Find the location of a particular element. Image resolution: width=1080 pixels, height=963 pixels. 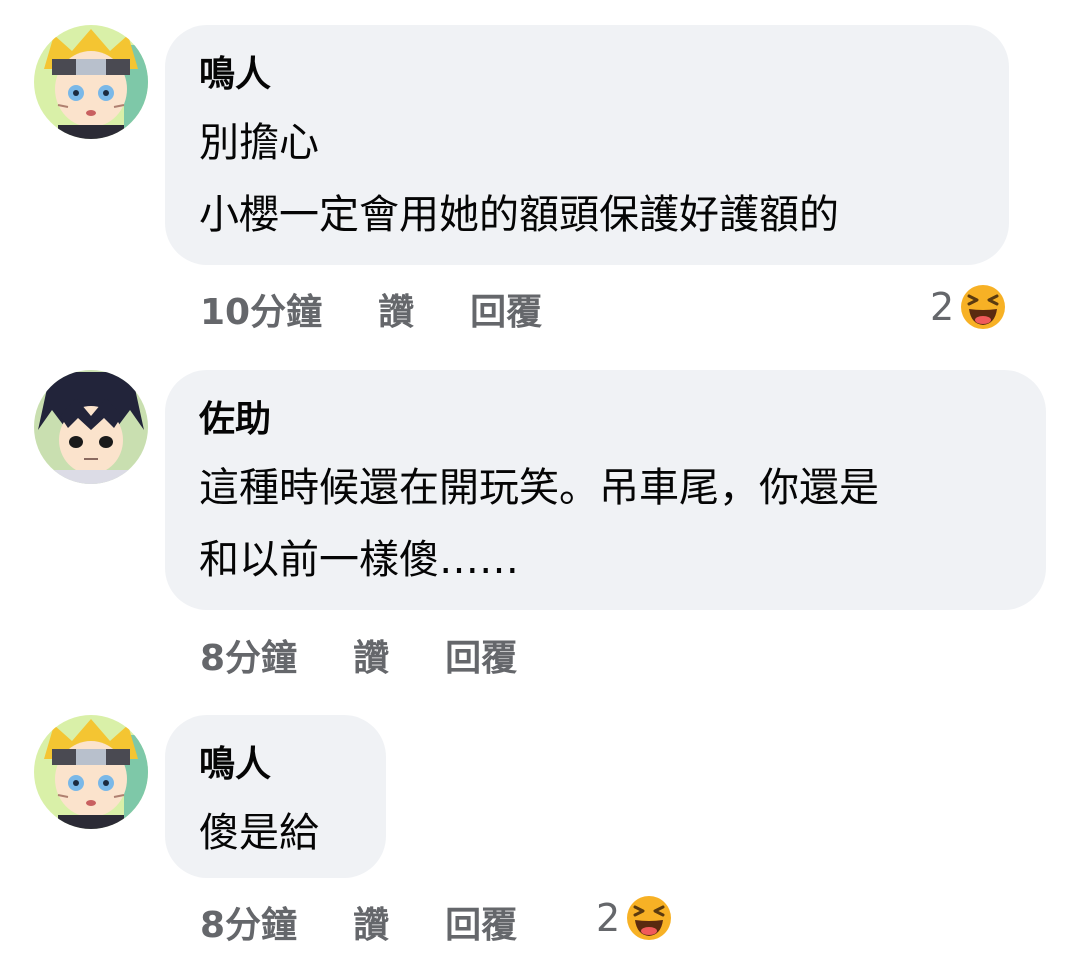

comment-line: 這種時候還在開玩笑。吊車尾，你還是 is located at coordinates (539, 488).